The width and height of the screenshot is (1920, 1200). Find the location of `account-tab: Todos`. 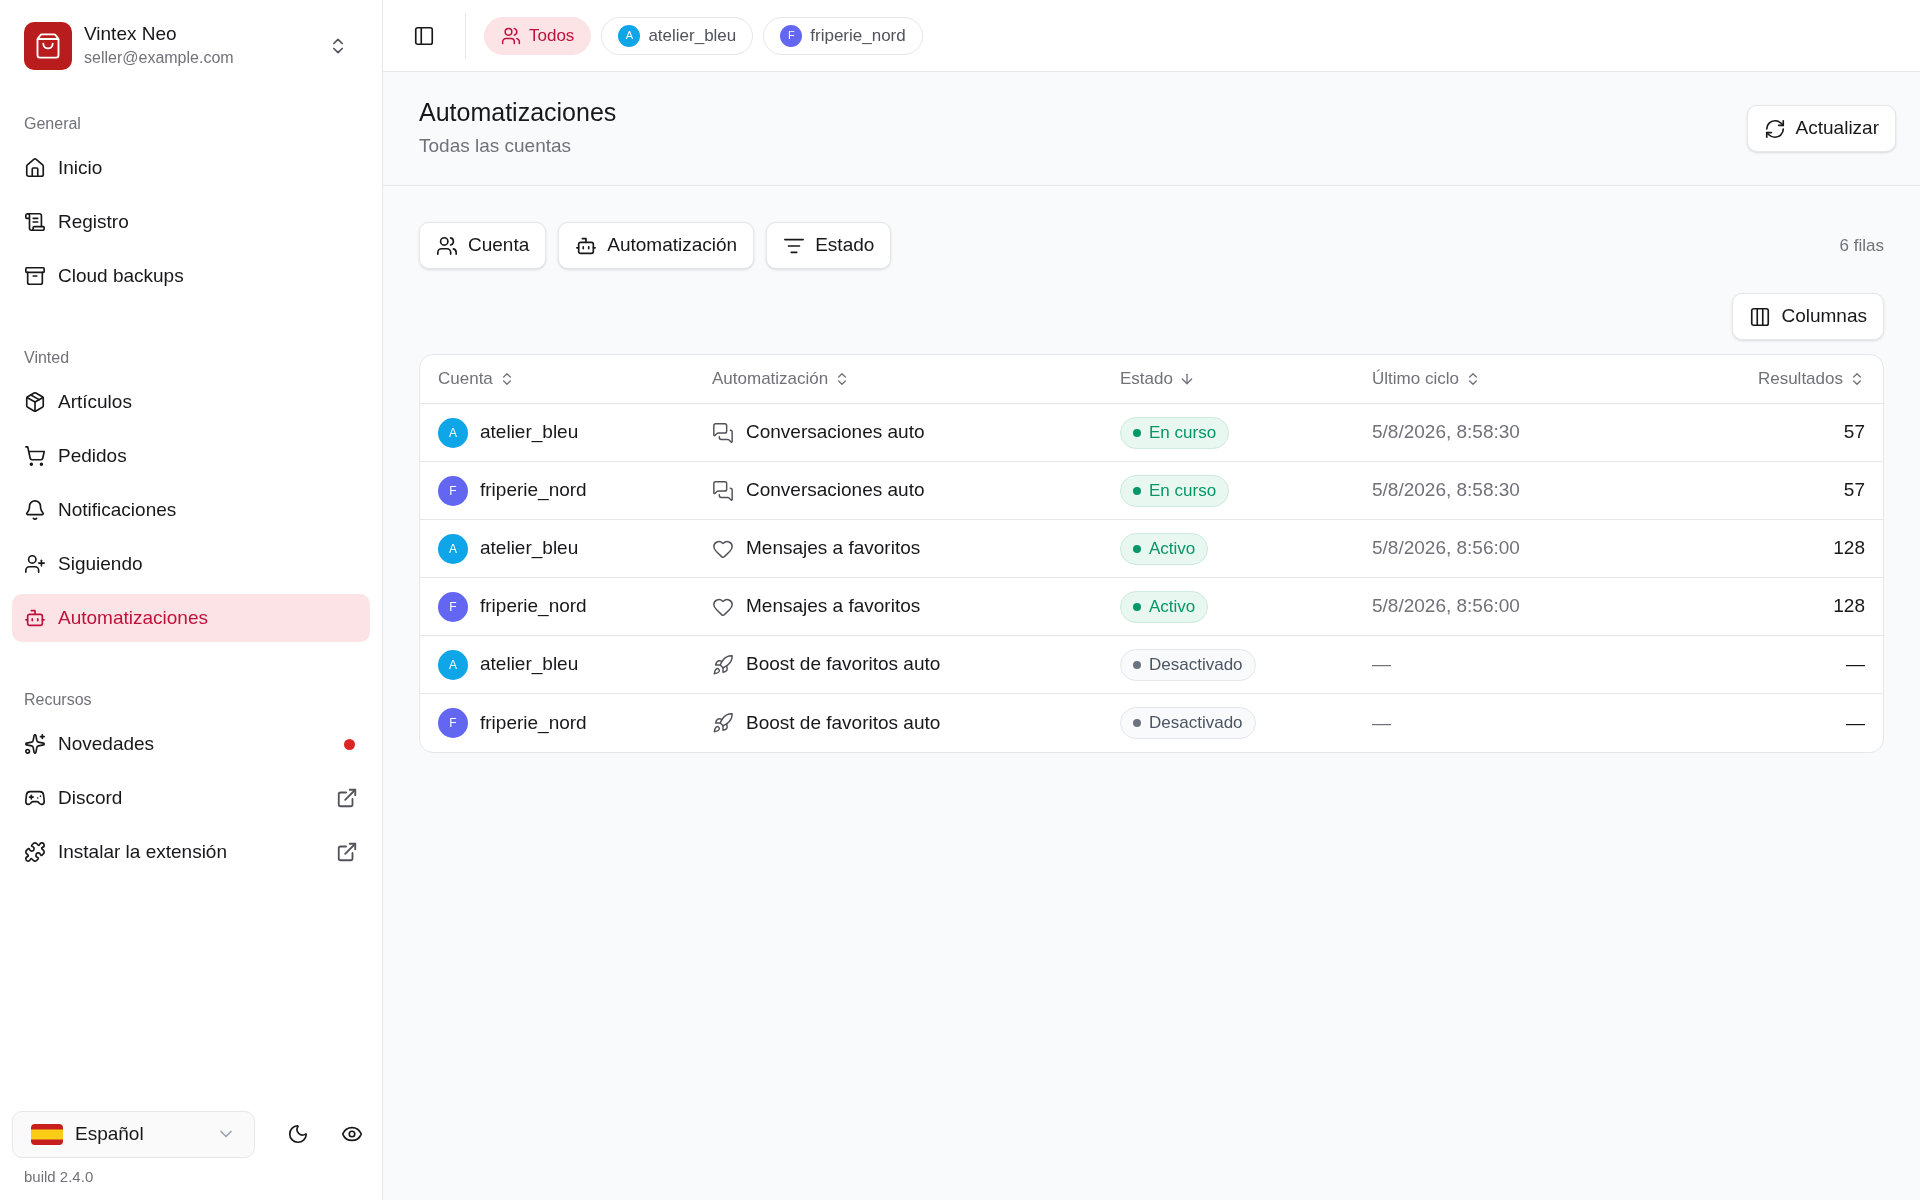

account-tab: Todos is located at coordinates (538, 35).